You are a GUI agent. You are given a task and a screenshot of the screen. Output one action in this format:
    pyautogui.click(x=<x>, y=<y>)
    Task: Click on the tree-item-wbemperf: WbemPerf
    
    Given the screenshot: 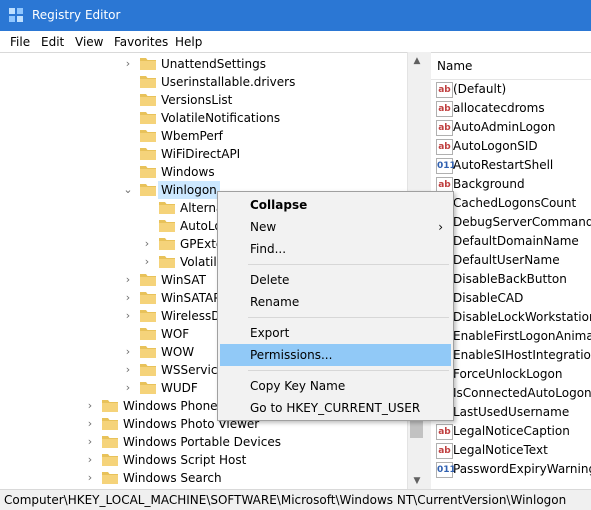 What is the action you would take?
    pyautogui.click(x=203, y=136)
    